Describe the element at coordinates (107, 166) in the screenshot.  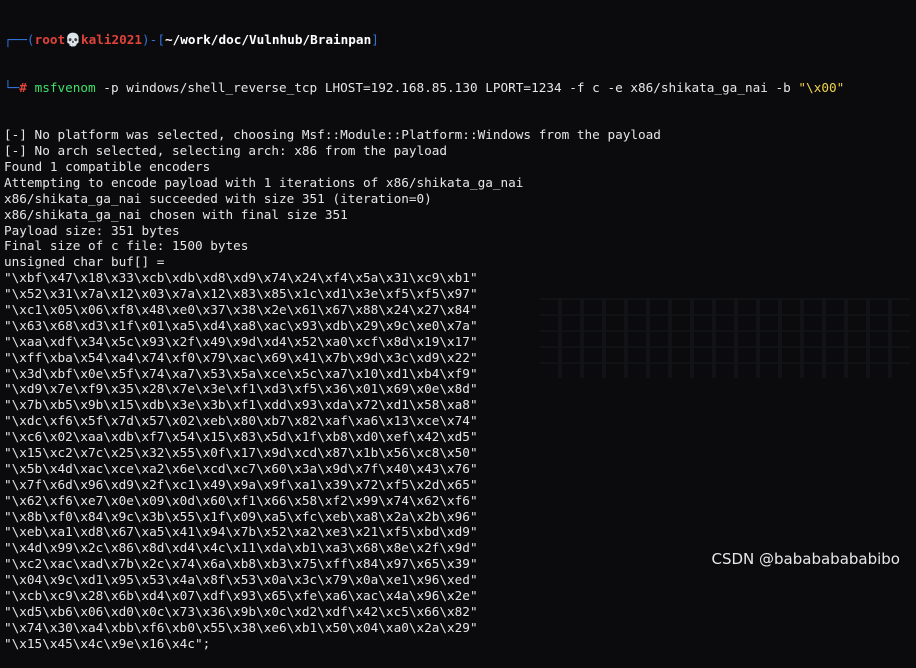
I see `output-line: Found 1 compatible encoders` at that location.